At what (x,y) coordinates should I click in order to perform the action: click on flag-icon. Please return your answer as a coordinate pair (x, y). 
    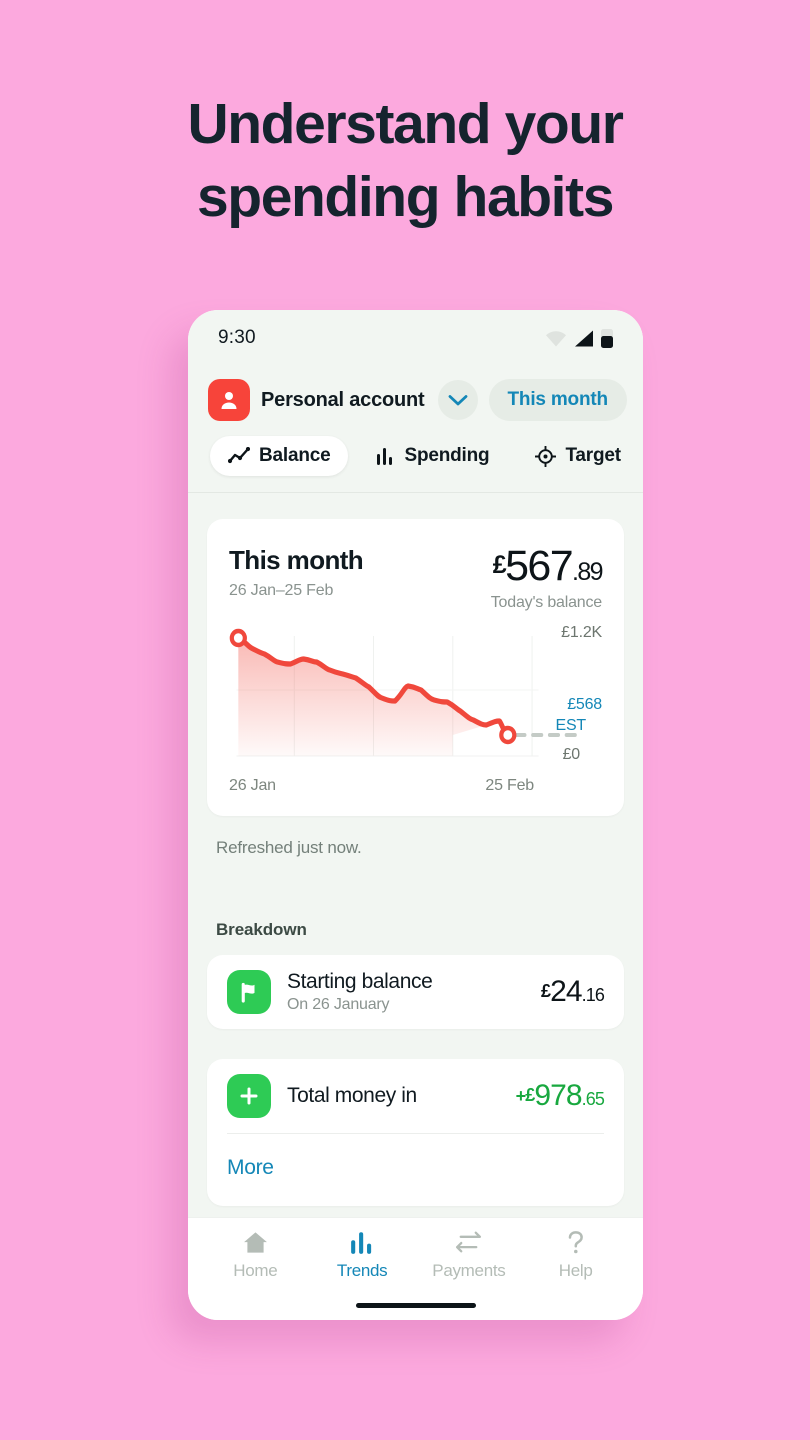
    Looking at the image, I should click on (249, 992).